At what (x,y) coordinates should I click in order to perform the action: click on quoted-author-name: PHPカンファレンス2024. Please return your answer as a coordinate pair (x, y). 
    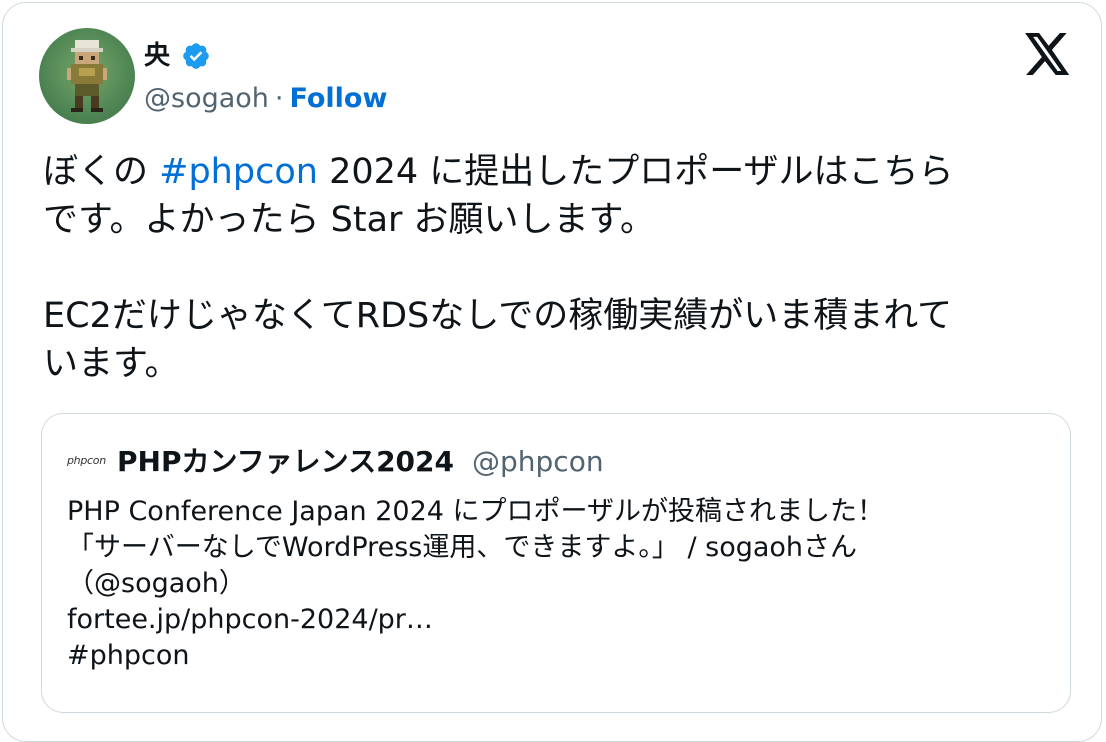
    Looking at the image, I should click on (285, 462).